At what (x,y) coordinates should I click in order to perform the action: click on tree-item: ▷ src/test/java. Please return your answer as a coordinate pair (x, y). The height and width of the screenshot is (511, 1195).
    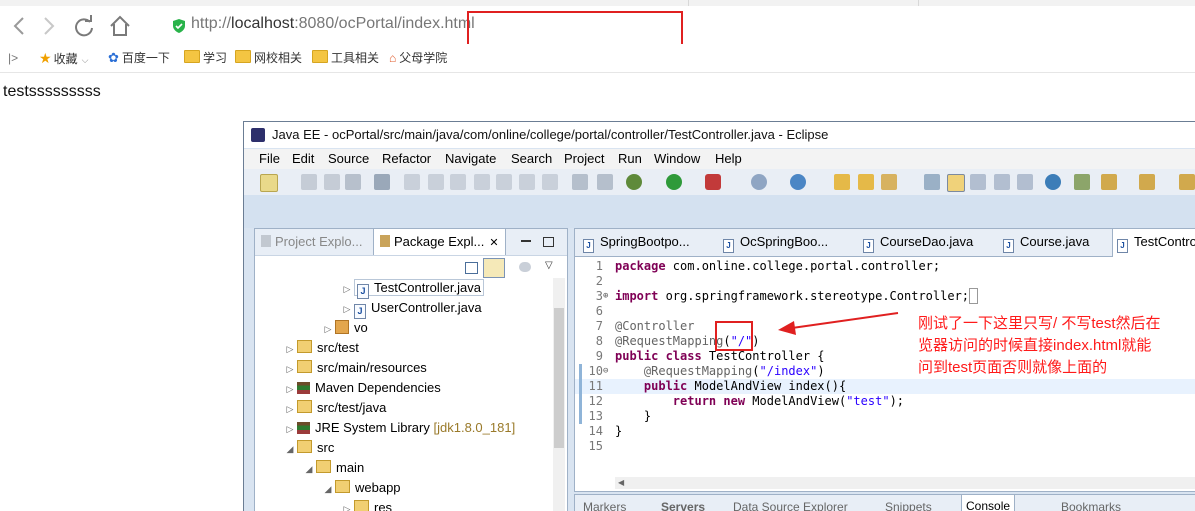
    Looking at the image, I should click on (334, 408).